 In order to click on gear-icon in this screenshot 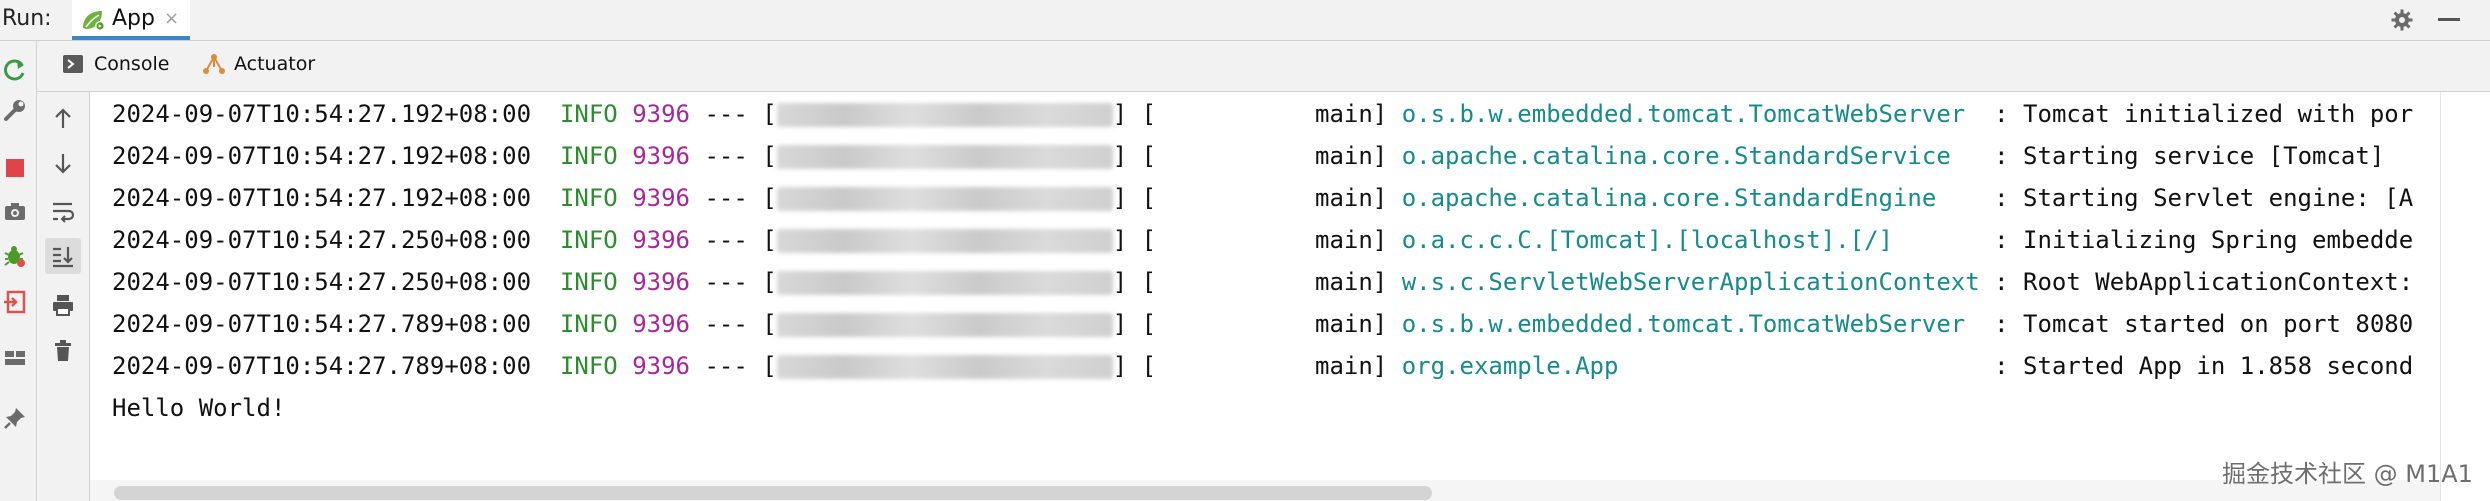, I will do `click(2402, 20)`.